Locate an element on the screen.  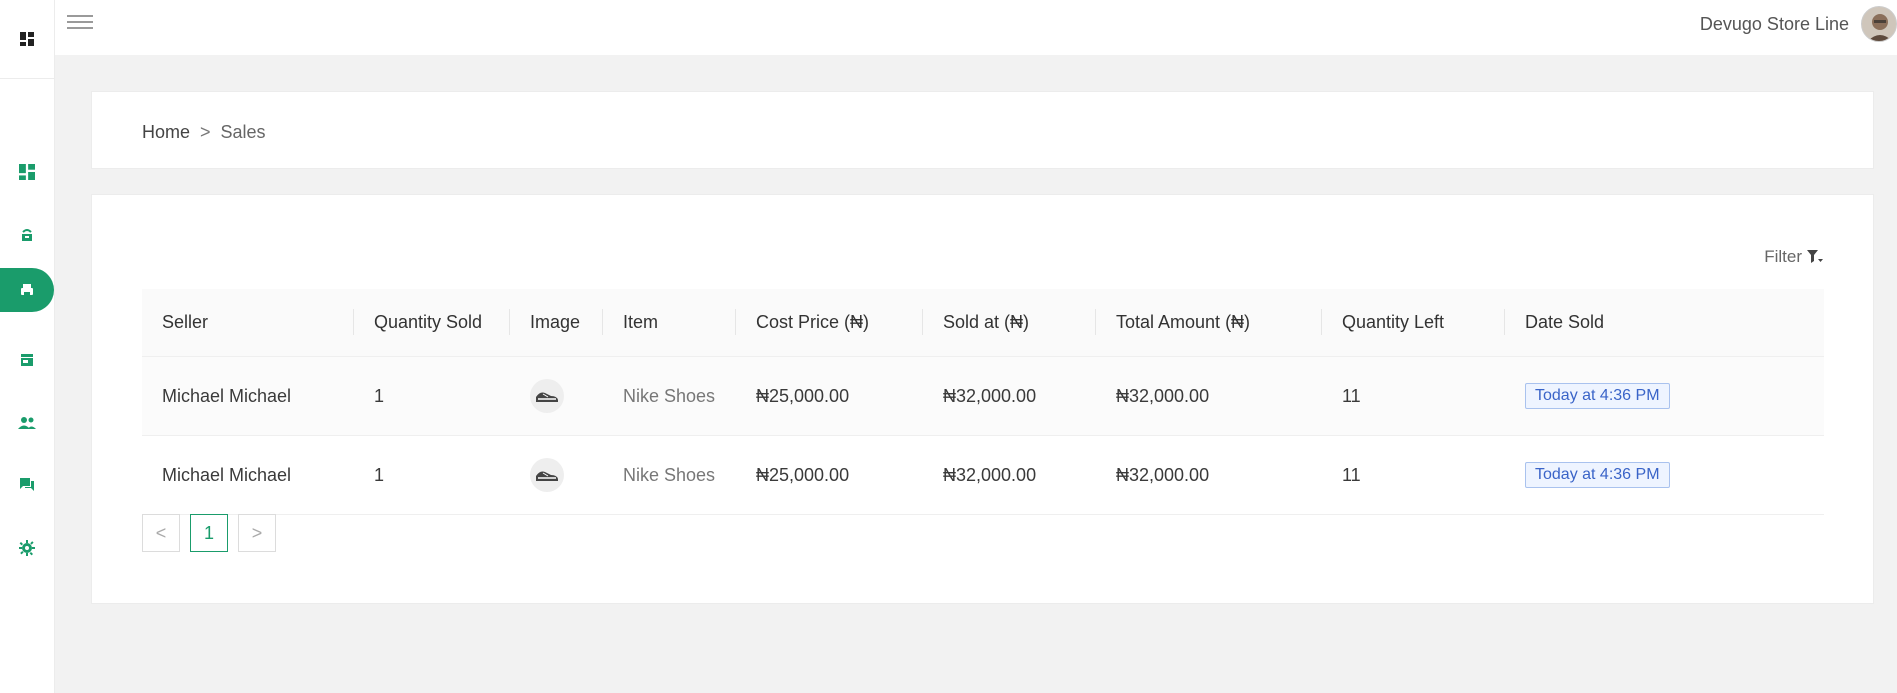
prev-page-button: < is located at coordinates (161, 533).